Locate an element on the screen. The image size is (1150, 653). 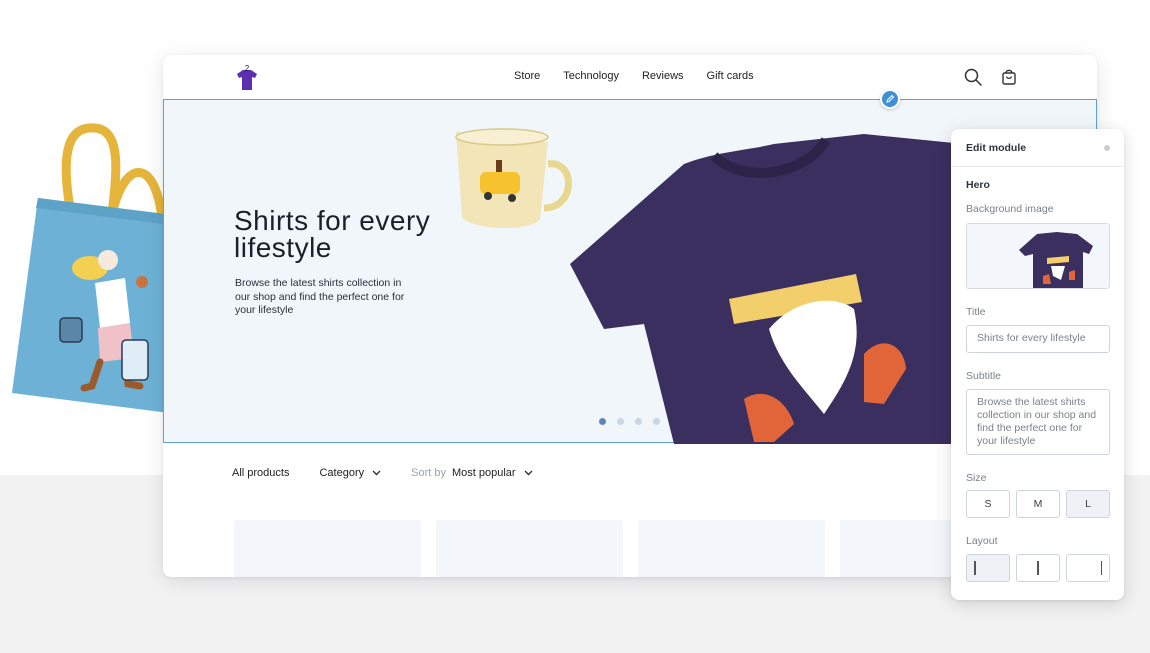
size-selector: S M L is located at coordinates (1038, 504).